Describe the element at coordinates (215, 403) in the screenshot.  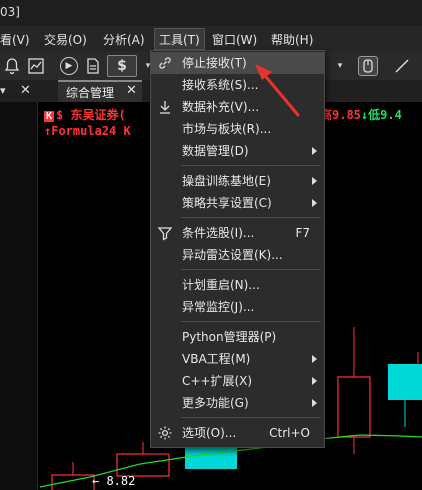
I see `menu-item-label: 更多功能(G)` at that location.